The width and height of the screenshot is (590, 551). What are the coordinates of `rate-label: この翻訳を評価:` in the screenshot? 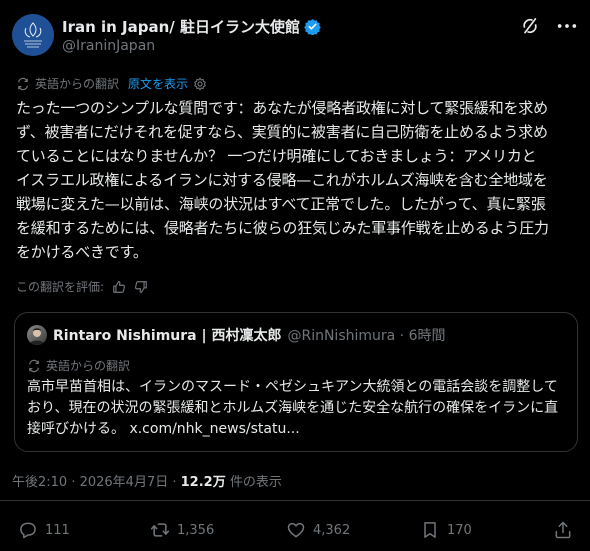 It's located at (60, 287).